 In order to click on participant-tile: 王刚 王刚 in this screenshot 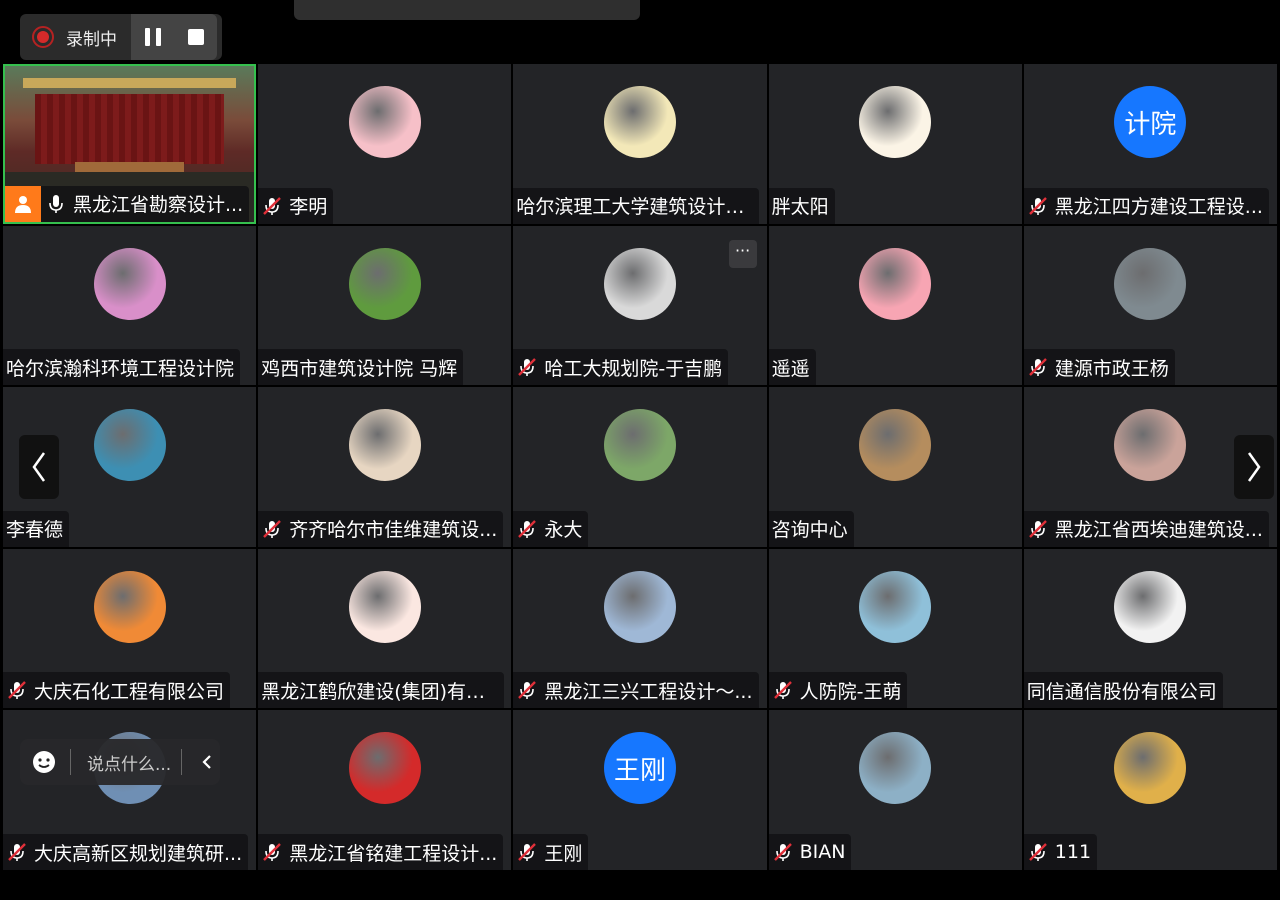, I will do `click(640, 790)`.